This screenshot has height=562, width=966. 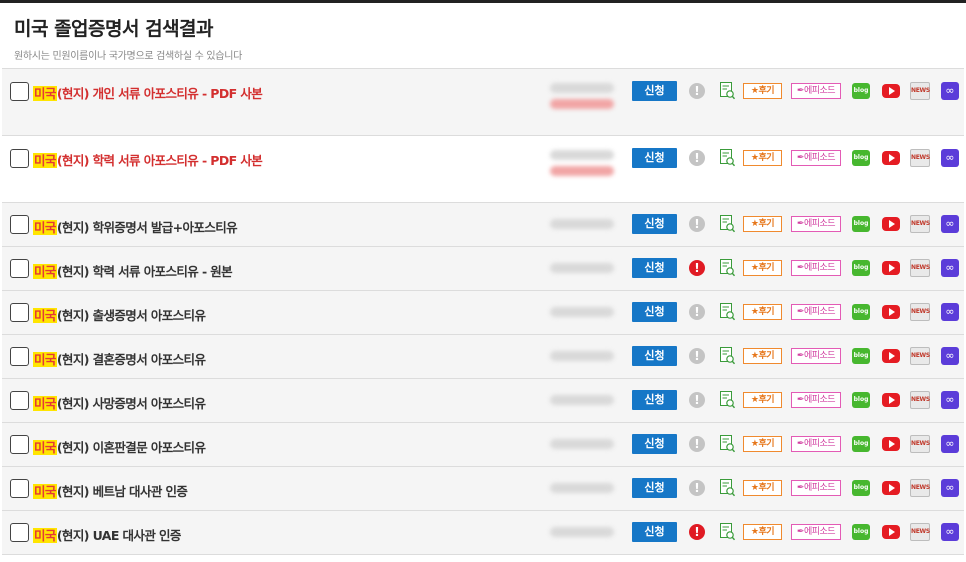 I want to click on item-name: 미국(현지) 사망증명서 아포스티유, so click(x=119, y=402).